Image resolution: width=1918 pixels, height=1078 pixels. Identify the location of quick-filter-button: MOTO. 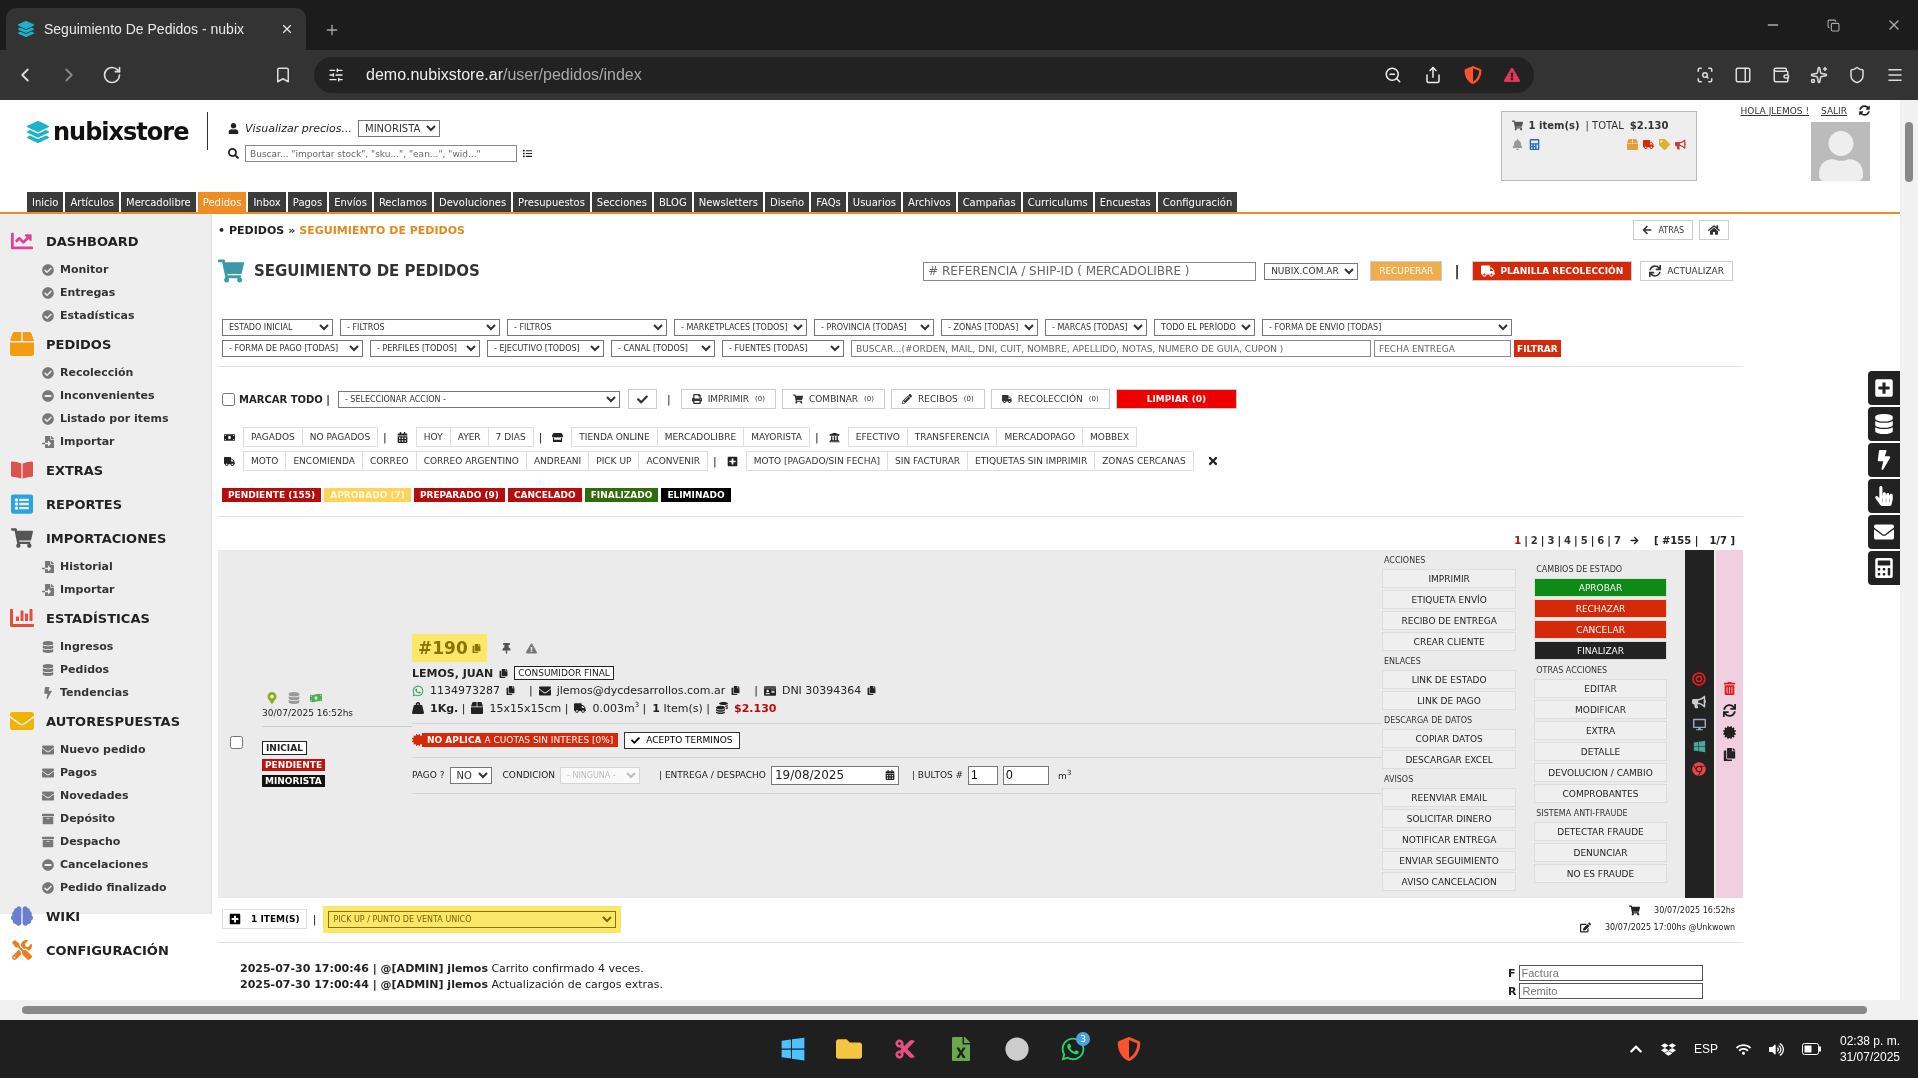
(265, 461).